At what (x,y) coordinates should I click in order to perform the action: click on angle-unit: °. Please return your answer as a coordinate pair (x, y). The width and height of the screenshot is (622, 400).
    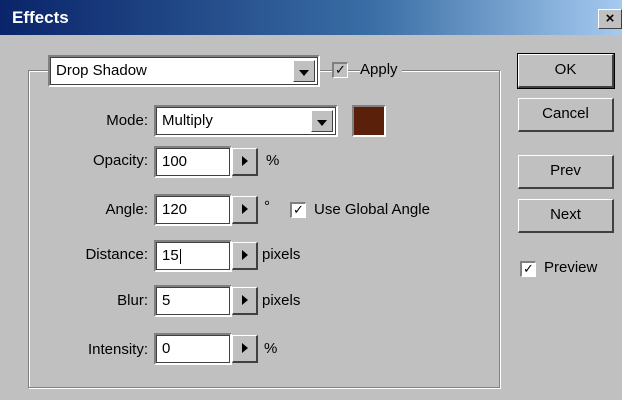
    Looking at the image, I should click on (267, 206).